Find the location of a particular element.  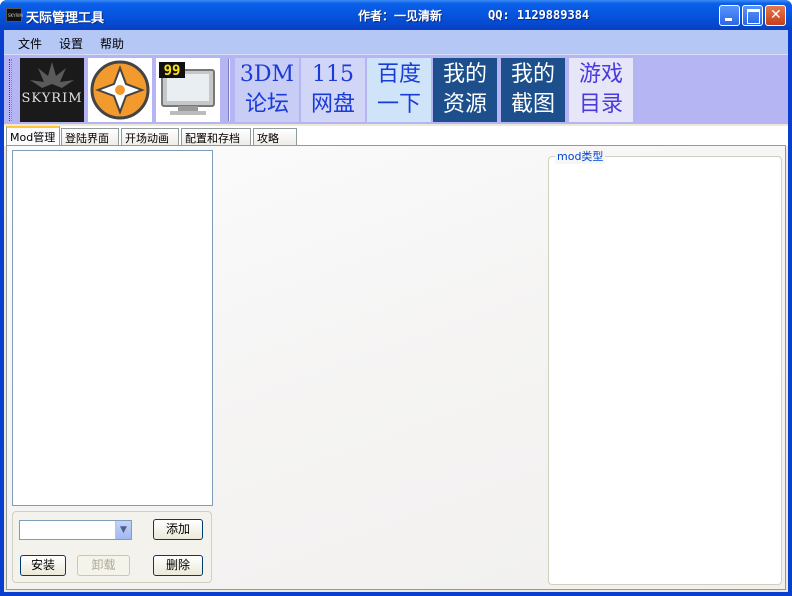

mod-type-label: mod类型 is located at coordinates (580, 156).